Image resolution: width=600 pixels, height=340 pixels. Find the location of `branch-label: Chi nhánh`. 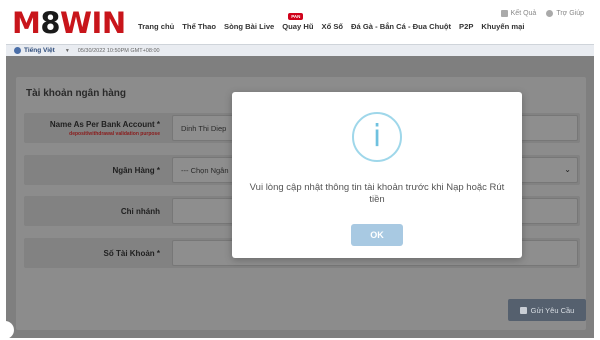

branch-label: Chi nhánh is located at coordinates (97, 211).